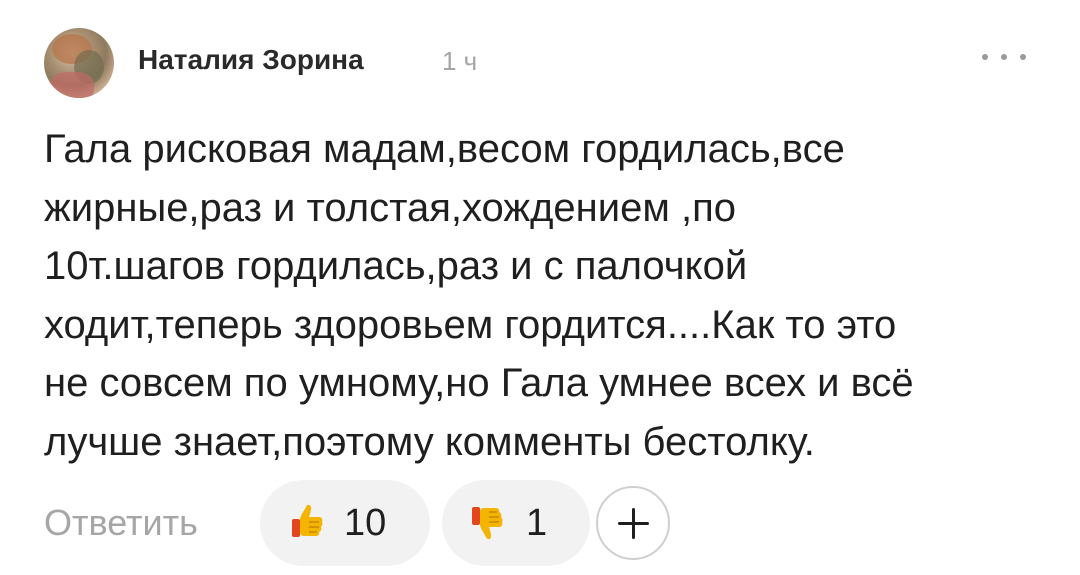  Describe the element at coordinates (121, 523) in the screenshot. I see `reply-button: Ответить` at that location.